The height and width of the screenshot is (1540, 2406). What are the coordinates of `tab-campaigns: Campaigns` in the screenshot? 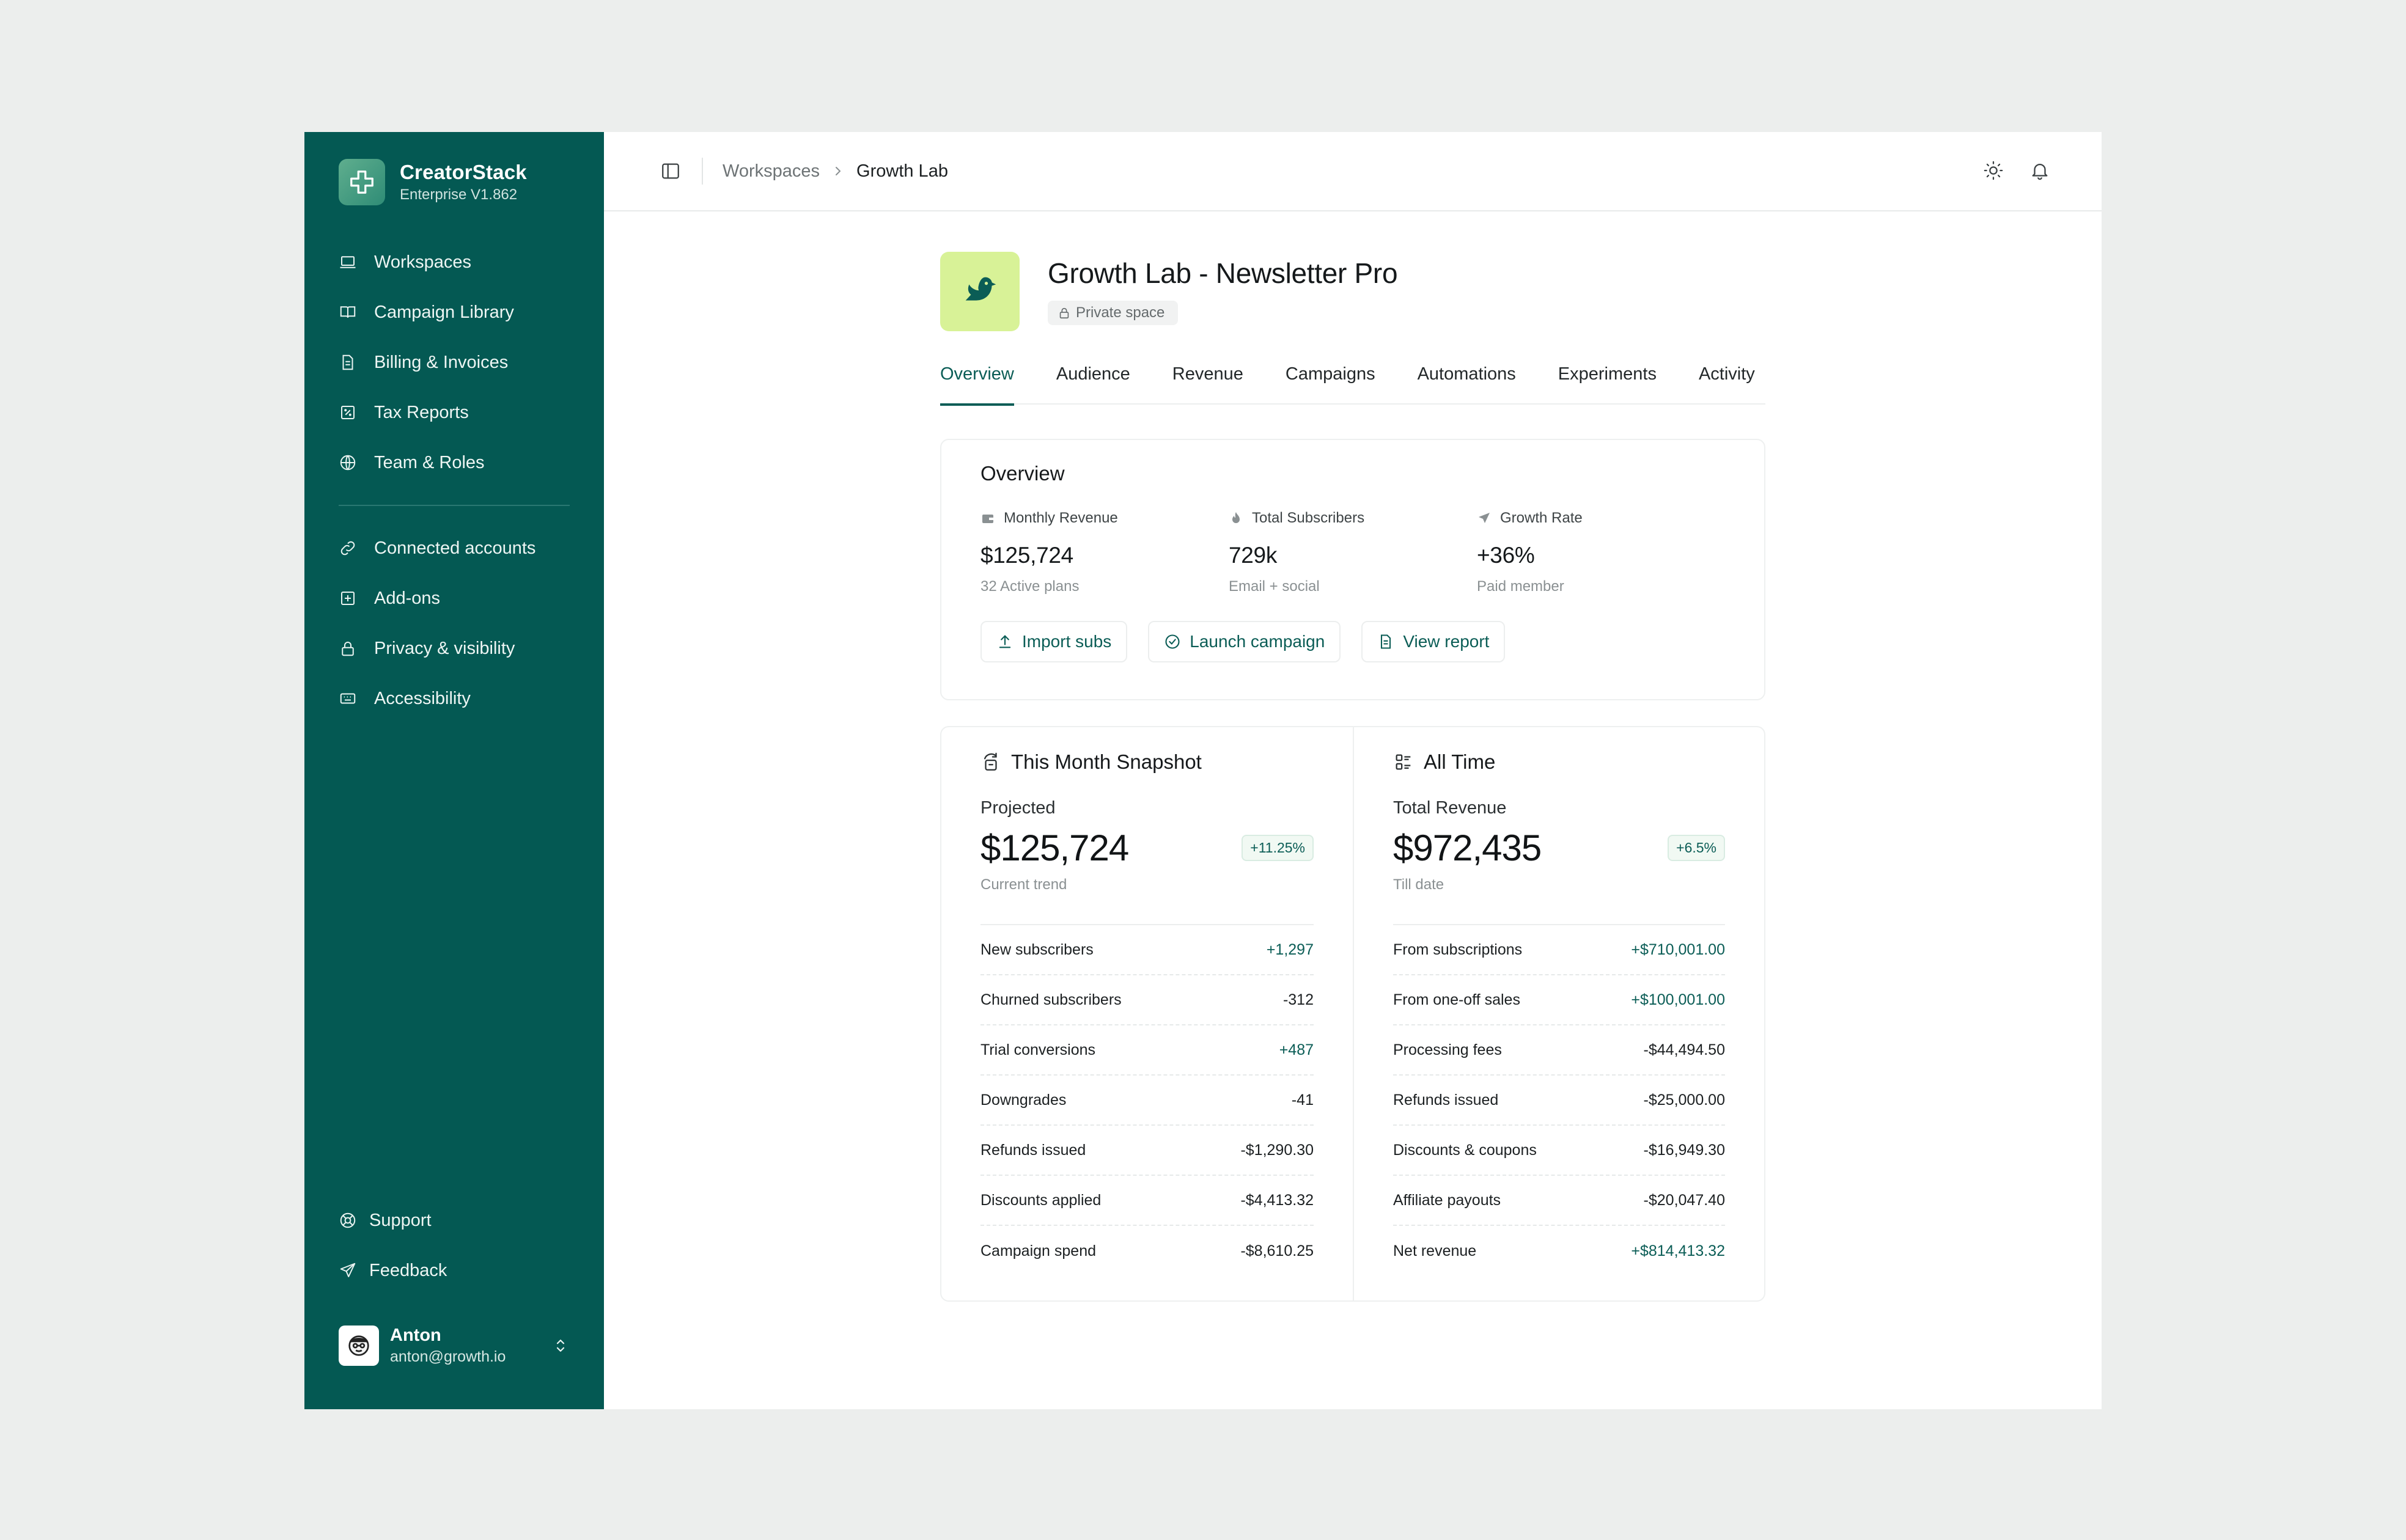 It's located at (1330, 385).